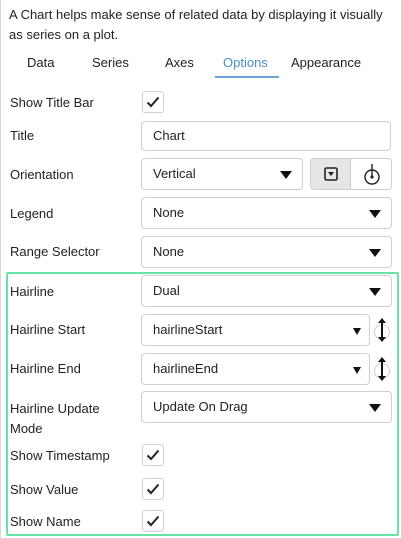 This screenshot has width=402, height=539. I want to click on collapse-down-icon, so click(331, 174).